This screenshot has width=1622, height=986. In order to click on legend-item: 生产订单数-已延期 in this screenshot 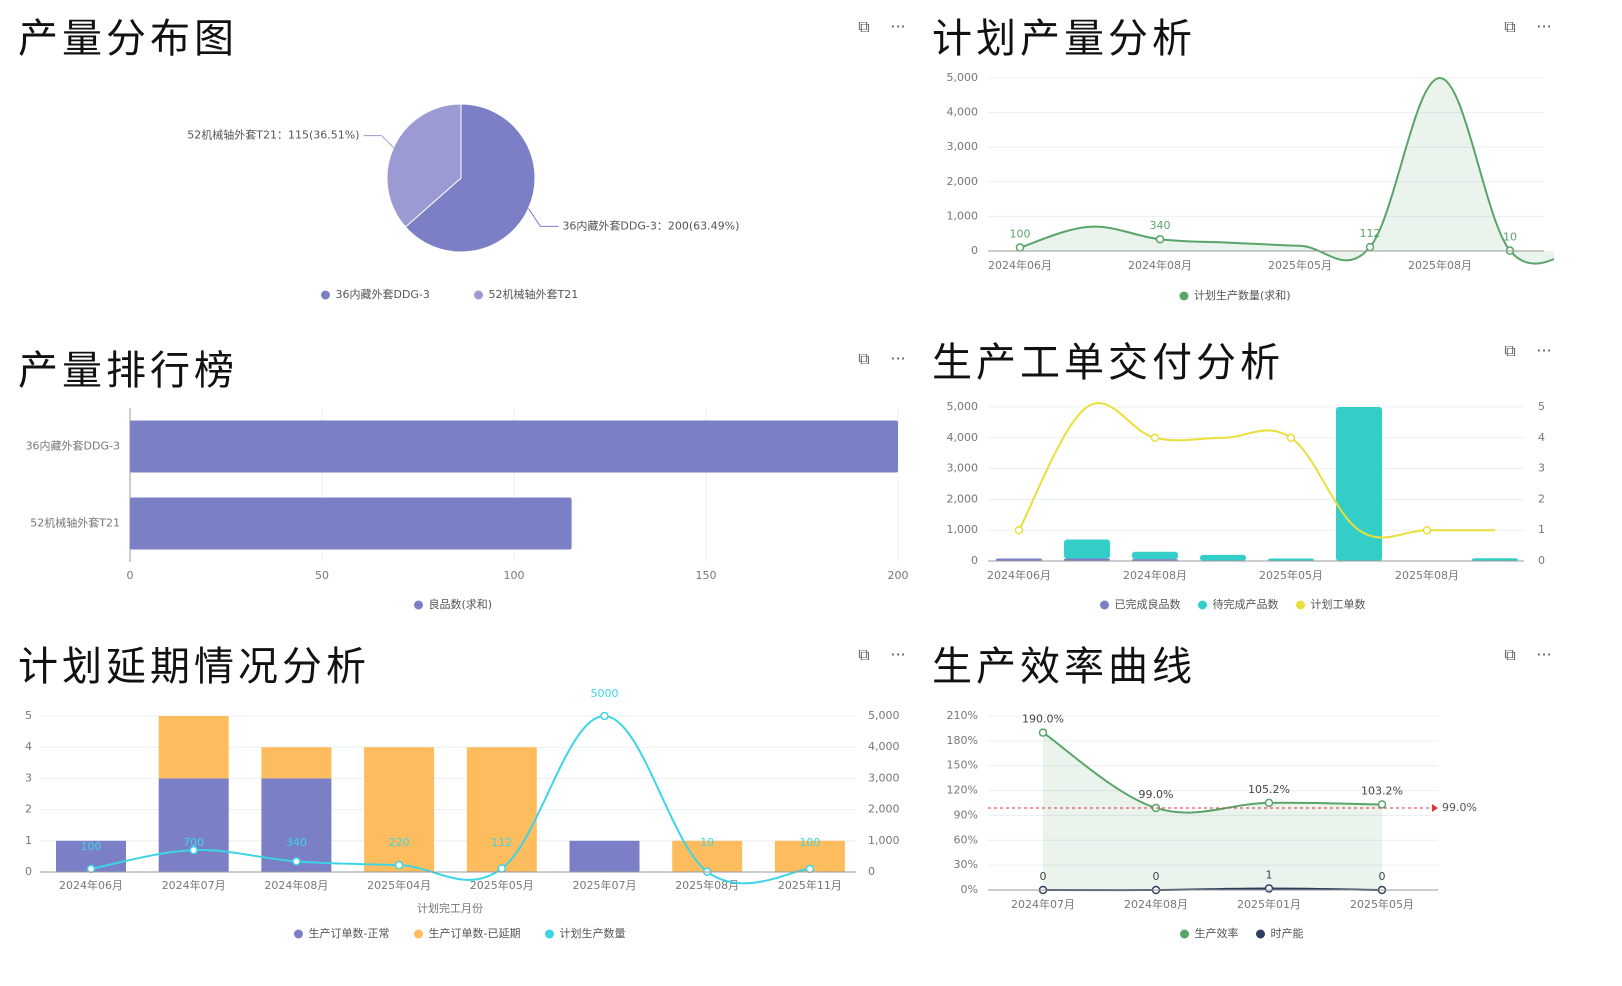, I will do `click(467, 933)`.